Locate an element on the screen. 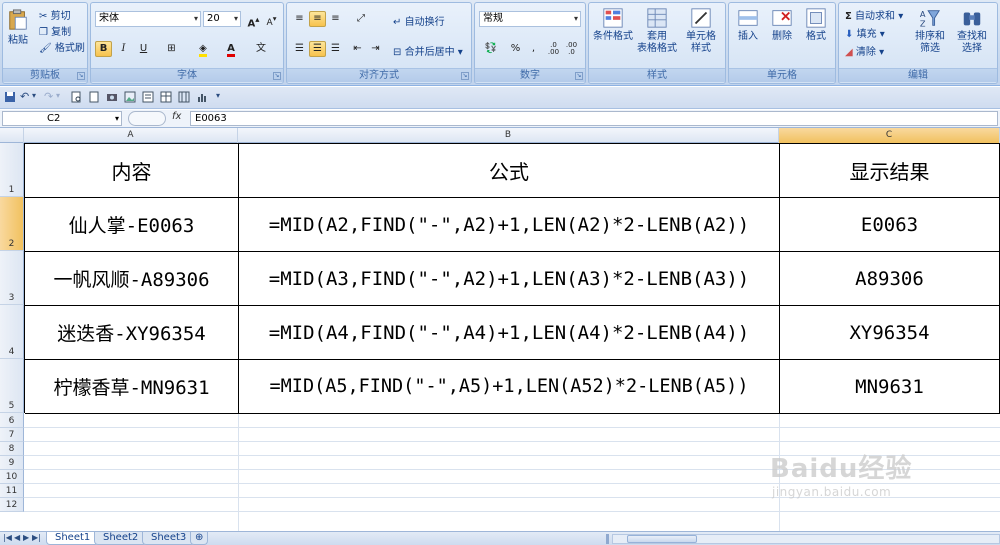 This screenshot has width=1000, height=545. horizontal-scroll-thumb is located at coordinates (662, 539).